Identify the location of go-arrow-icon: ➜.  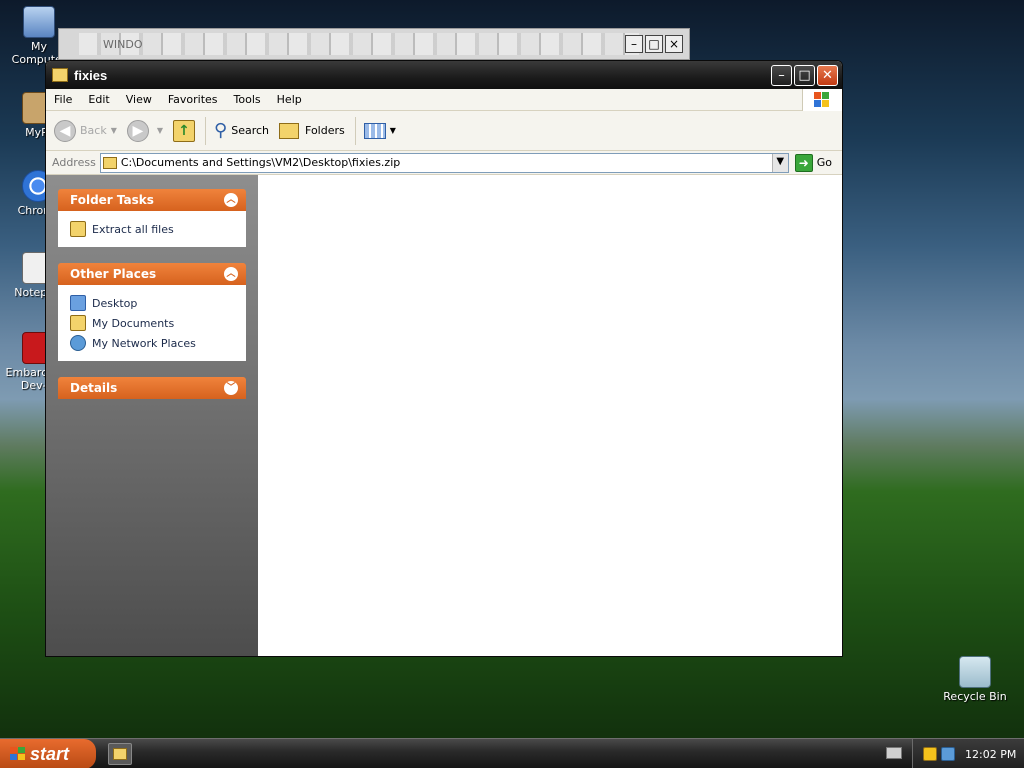
(803, 162).